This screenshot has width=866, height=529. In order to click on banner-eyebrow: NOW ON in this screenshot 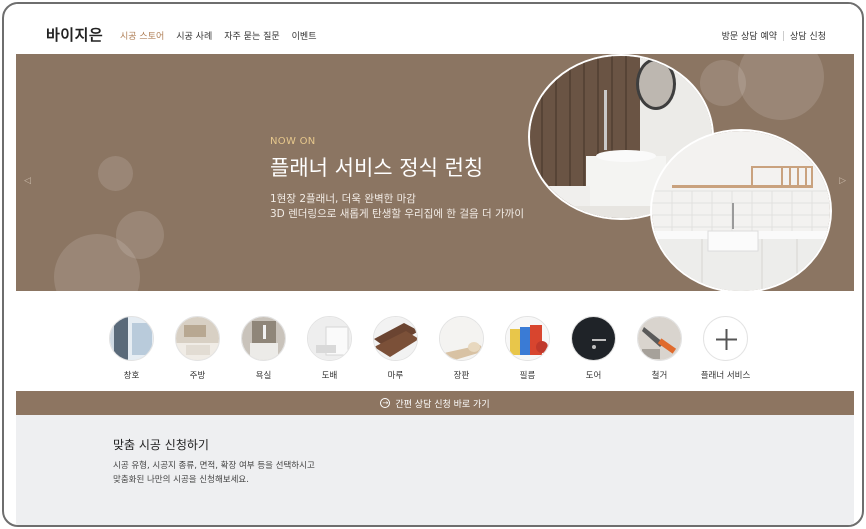, I will do `click(293, 141)`.